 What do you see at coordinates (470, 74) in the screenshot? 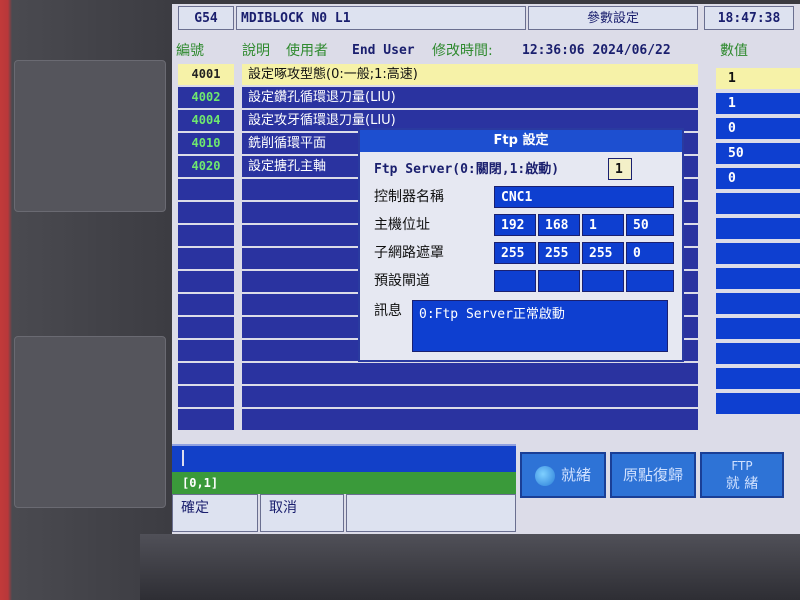
I see `param-desc: 設定啄攻型態(0:一般;1:高速)` at bounding box center [470, 74].